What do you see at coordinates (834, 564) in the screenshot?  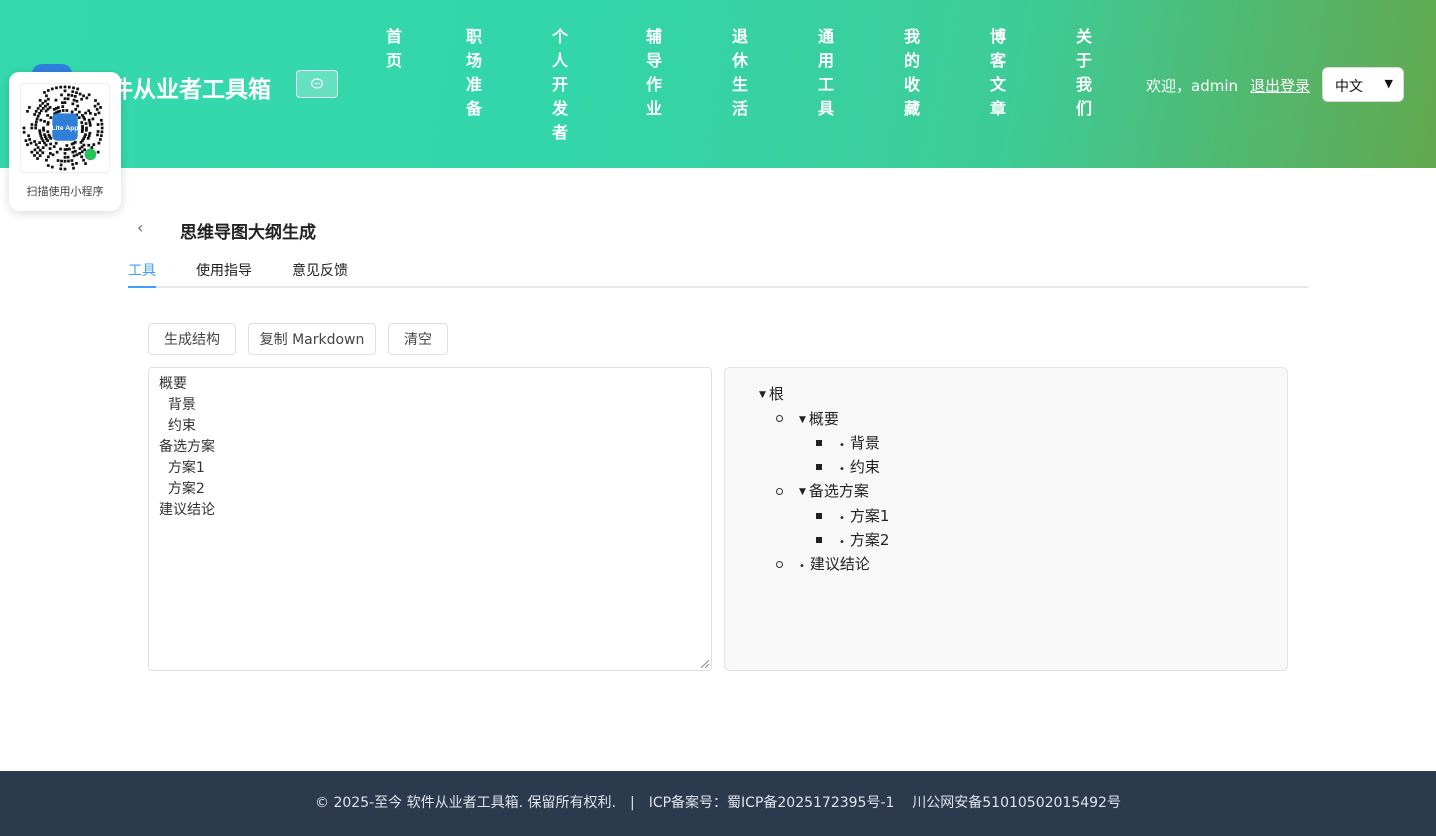 I see `tree-leaf: • 建议结论` at bounding box center [834, 564].